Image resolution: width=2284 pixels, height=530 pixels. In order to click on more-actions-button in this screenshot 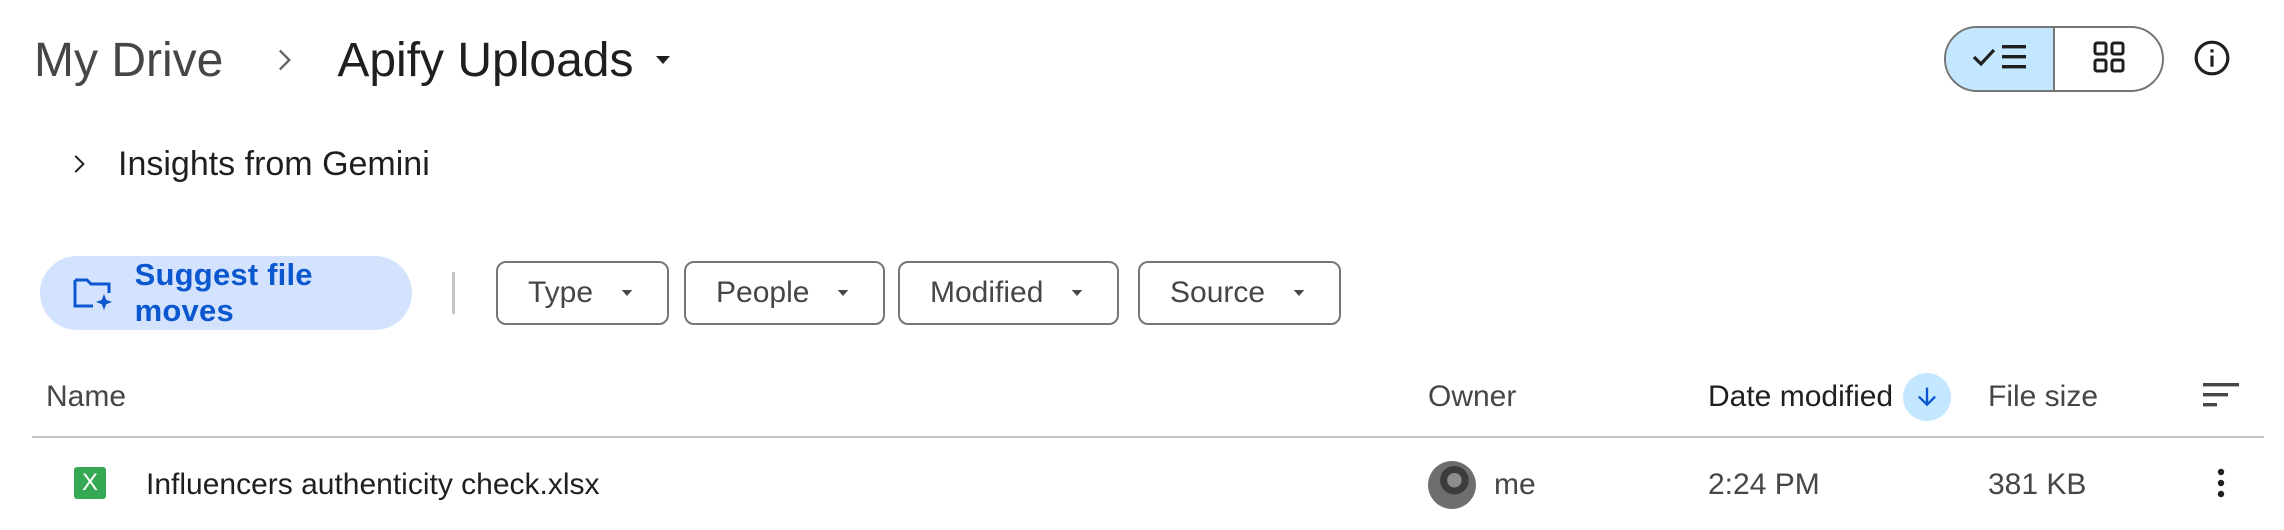, I will do `click(2221, 485)`.